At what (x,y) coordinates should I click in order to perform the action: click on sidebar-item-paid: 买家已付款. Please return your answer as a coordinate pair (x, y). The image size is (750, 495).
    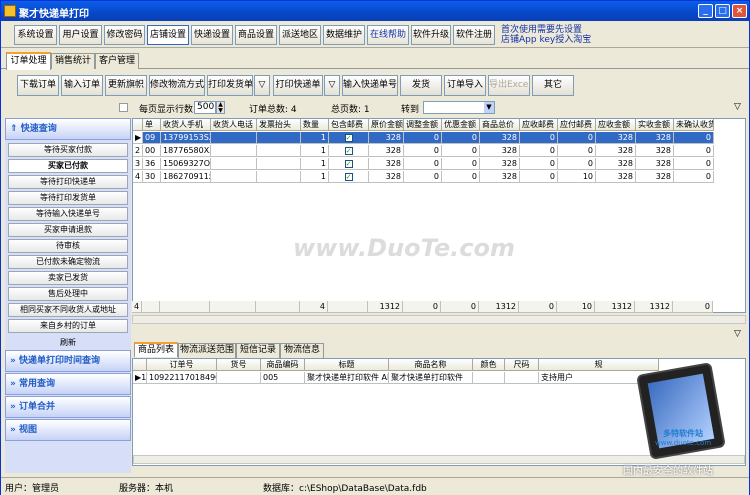
    Looking at the image, I should click on (68, 166).